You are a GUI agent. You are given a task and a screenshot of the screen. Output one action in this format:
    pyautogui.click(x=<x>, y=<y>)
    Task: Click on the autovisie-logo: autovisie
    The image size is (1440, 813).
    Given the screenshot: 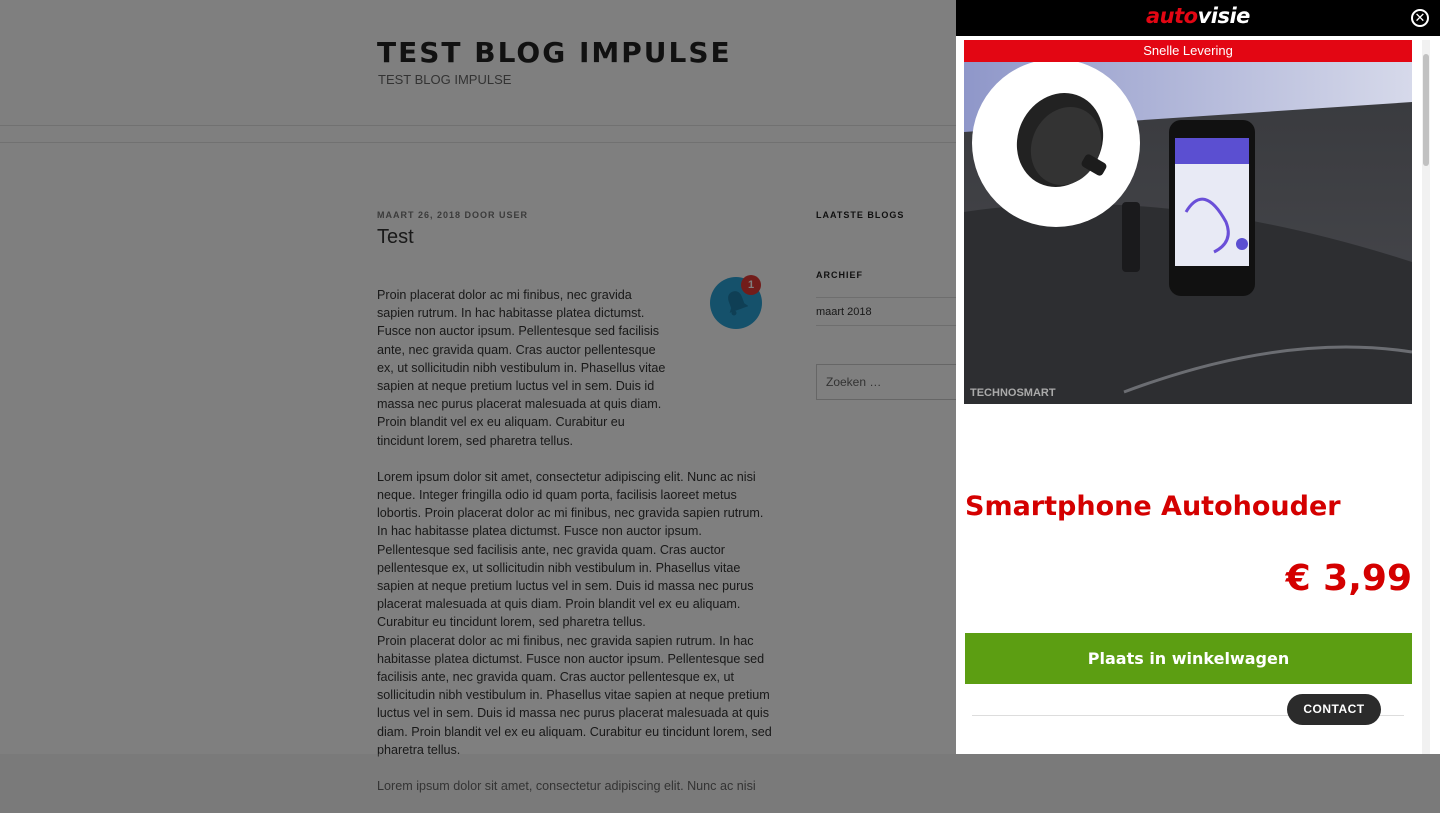 What is the action you would take?
    pyautogui.click(x=1198, y=16)
    